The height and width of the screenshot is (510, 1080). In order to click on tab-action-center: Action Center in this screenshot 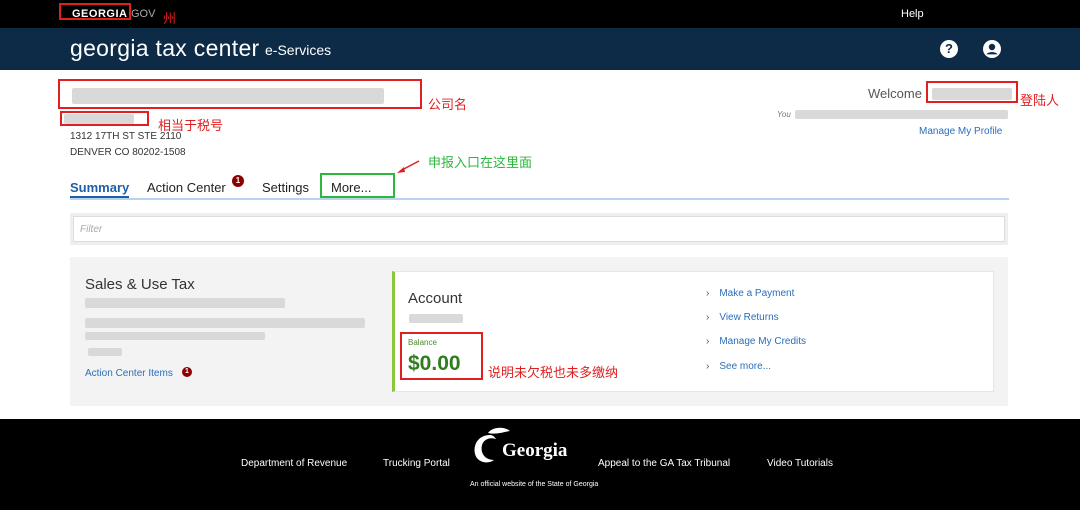, I will do `click(186, 187)`.